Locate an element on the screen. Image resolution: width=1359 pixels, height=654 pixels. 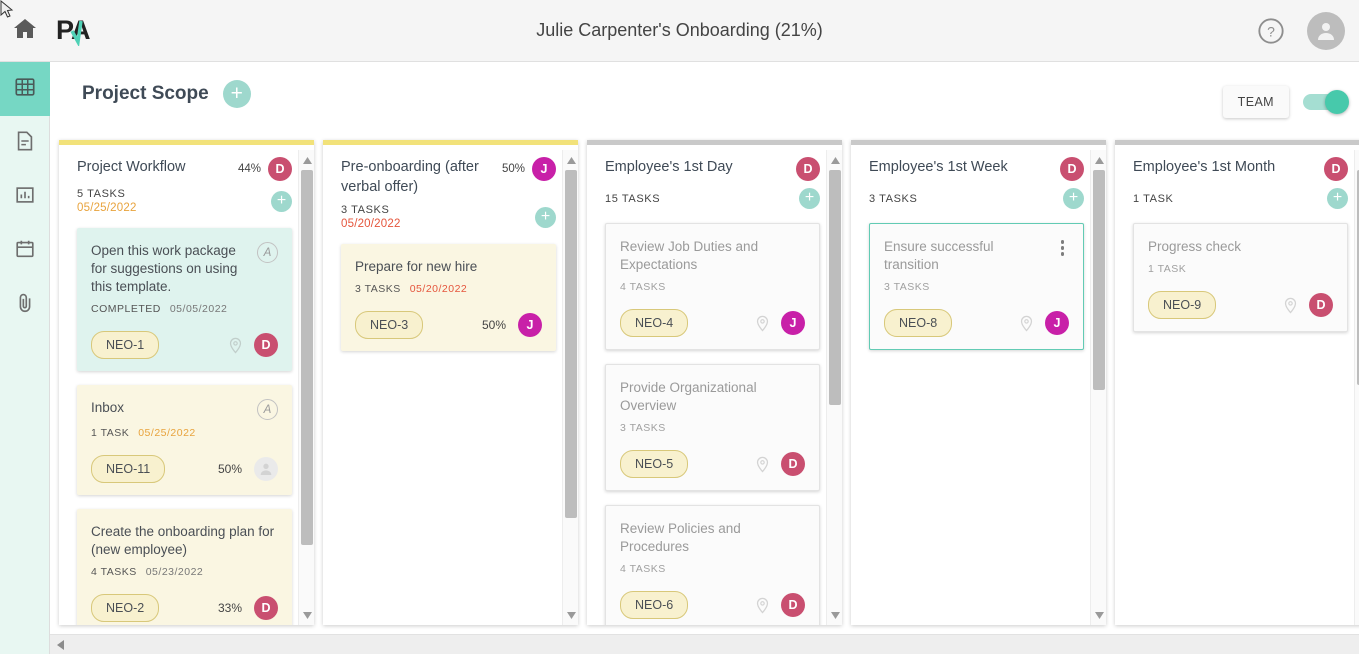
column-task-count: 5 TASKS is located at coordinates (101, 194).